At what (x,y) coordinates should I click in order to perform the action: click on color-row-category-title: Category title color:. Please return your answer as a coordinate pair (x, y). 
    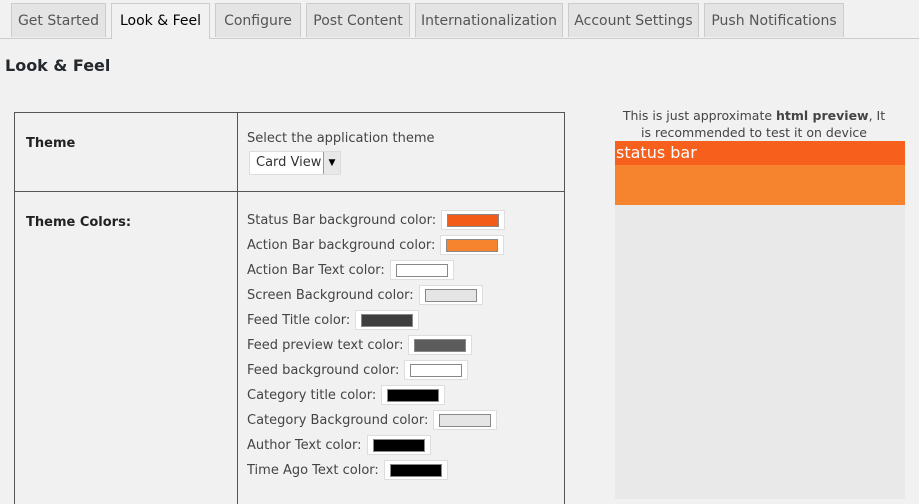
    Looking at the image, I should click on (346, 395).